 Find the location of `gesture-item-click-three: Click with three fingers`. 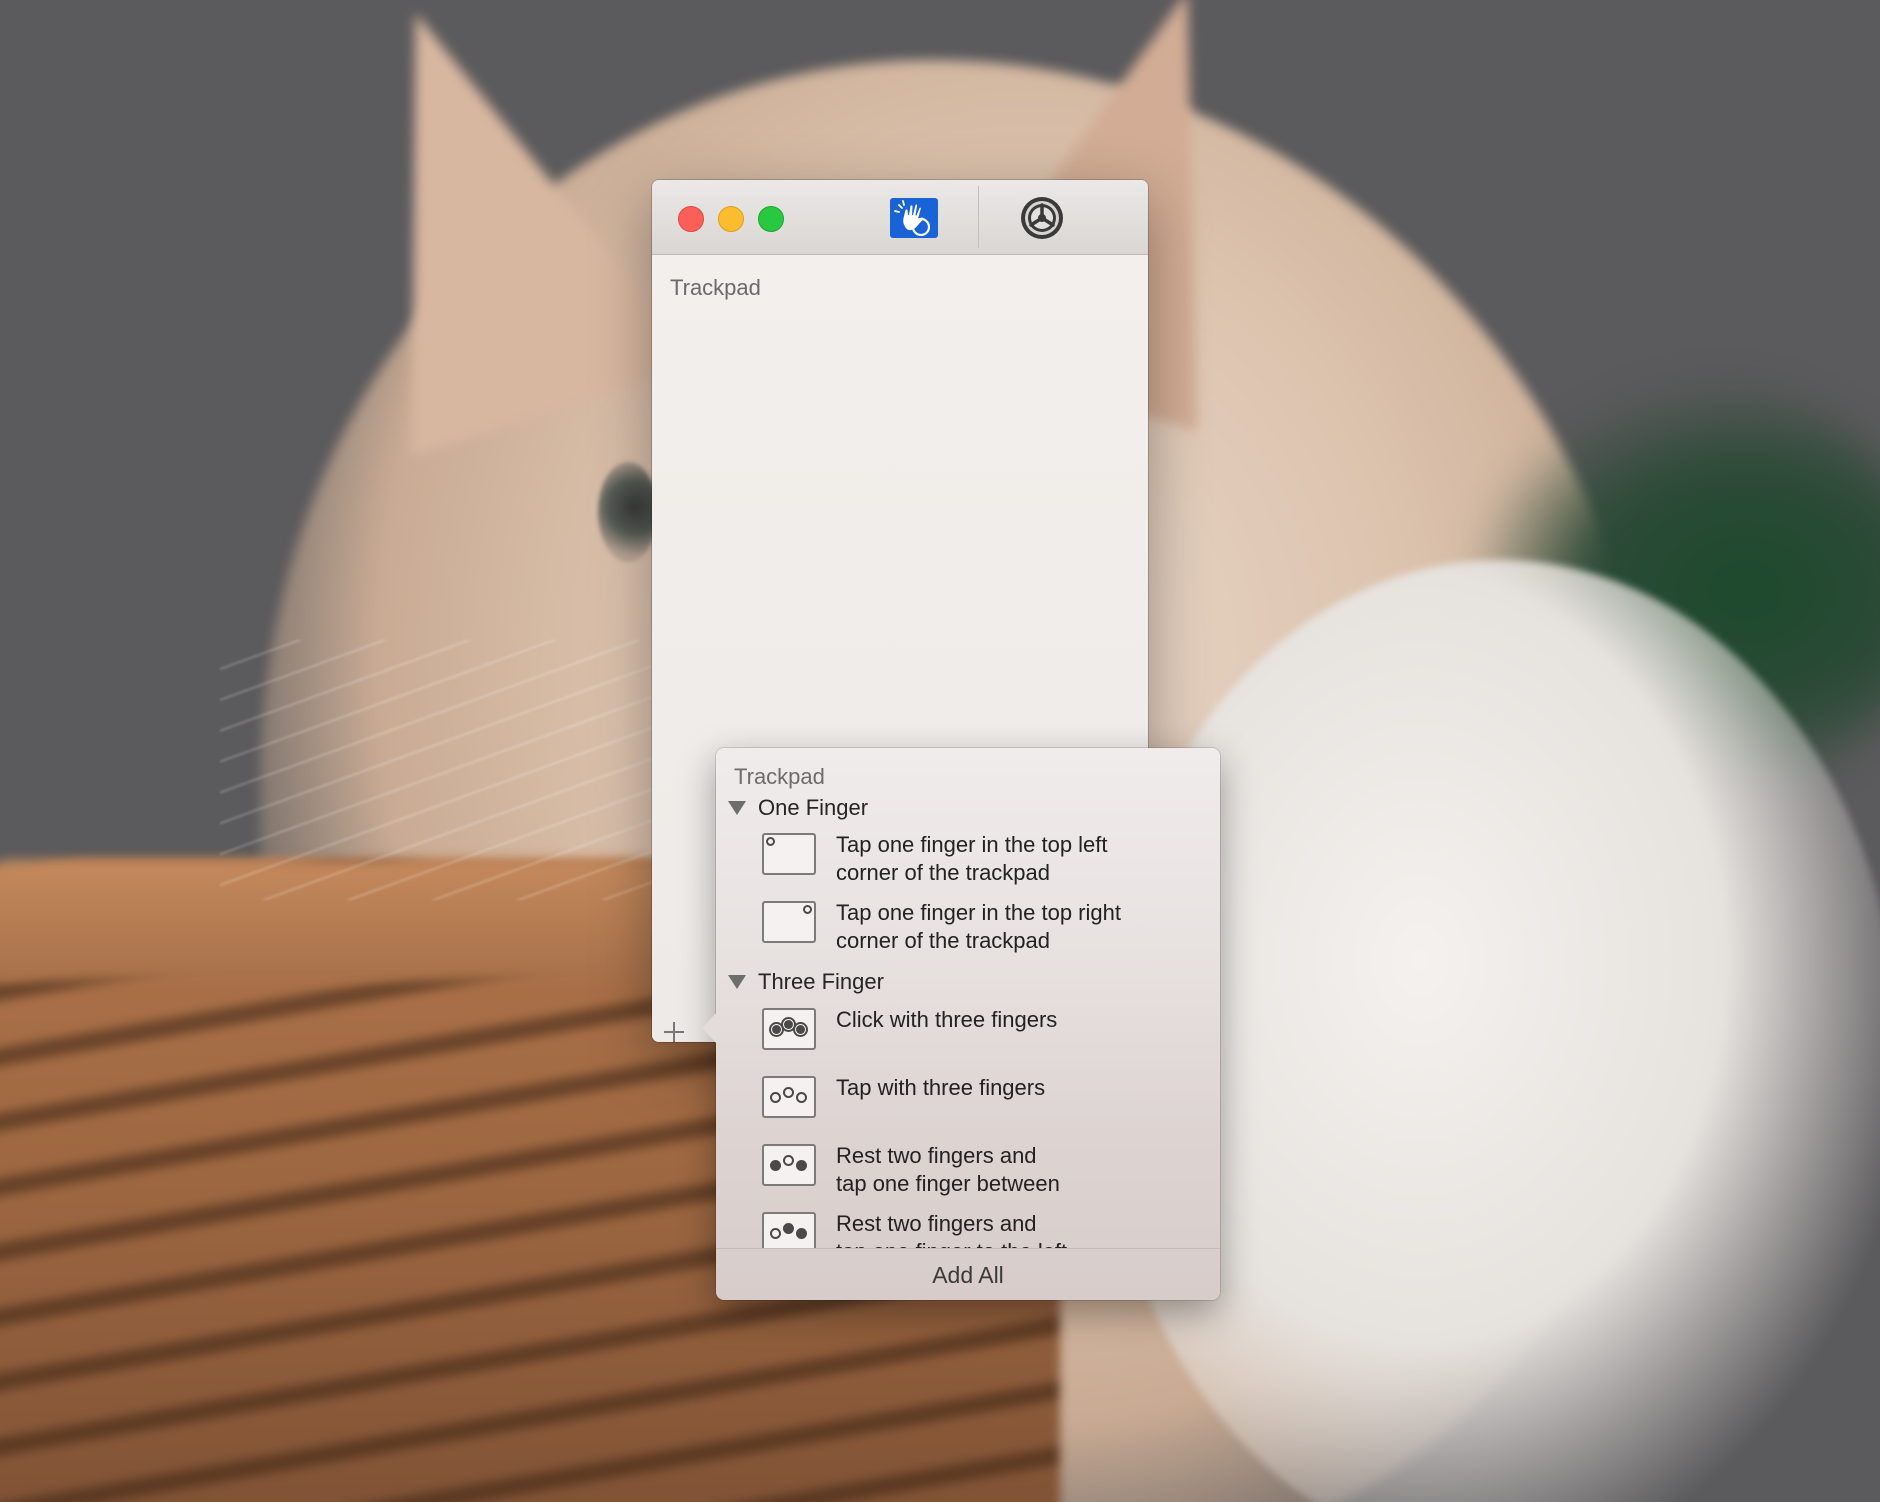

gesture-item-click-three: Click with three fingers is located at coordinates (982, 1028).